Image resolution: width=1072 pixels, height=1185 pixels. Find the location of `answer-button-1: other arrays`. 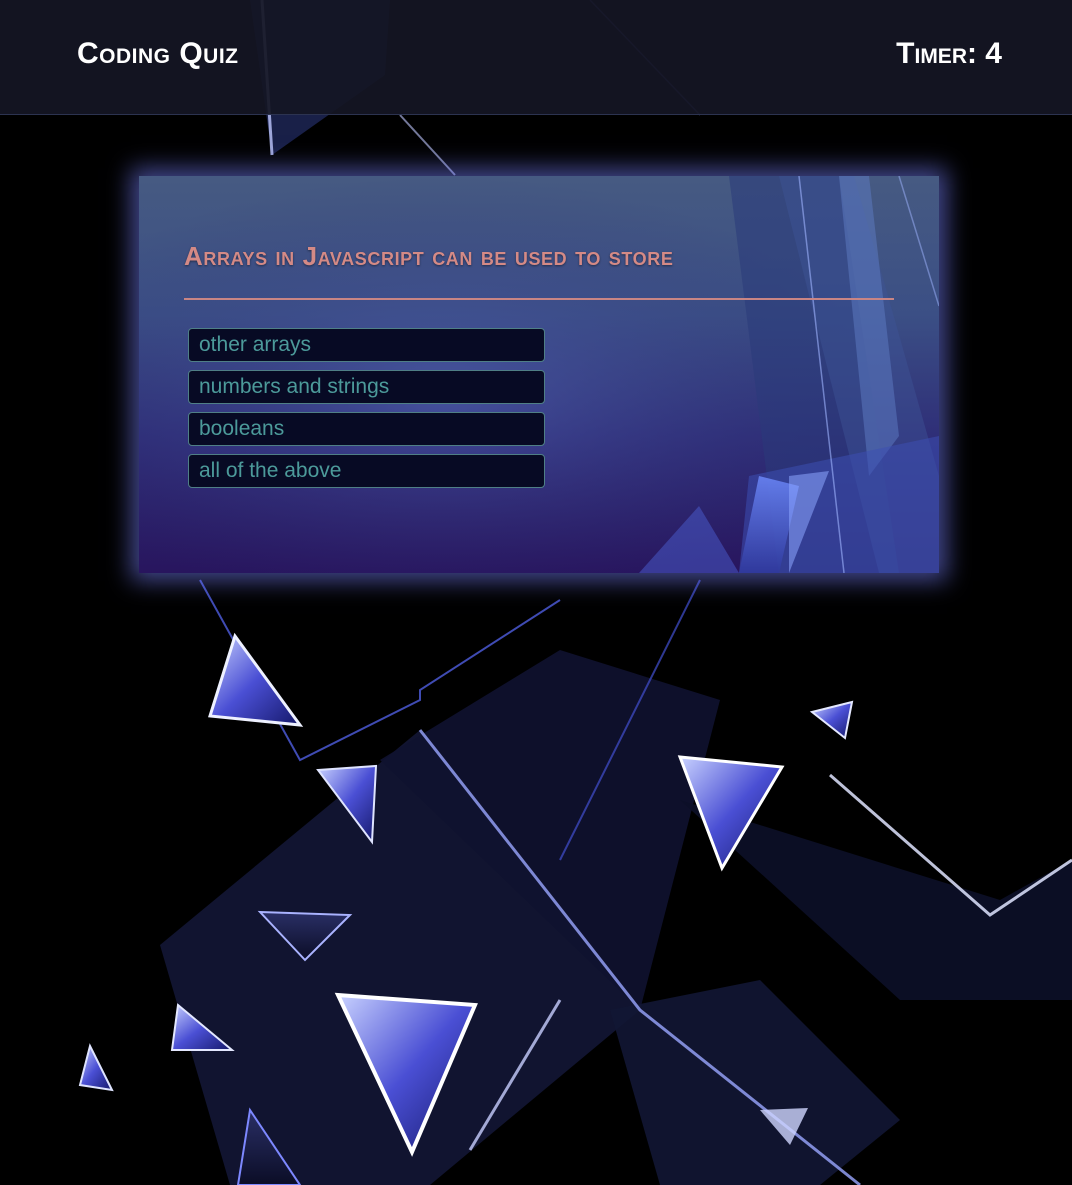

answer-button-1: other arrays is located at coordinates (366, 345).